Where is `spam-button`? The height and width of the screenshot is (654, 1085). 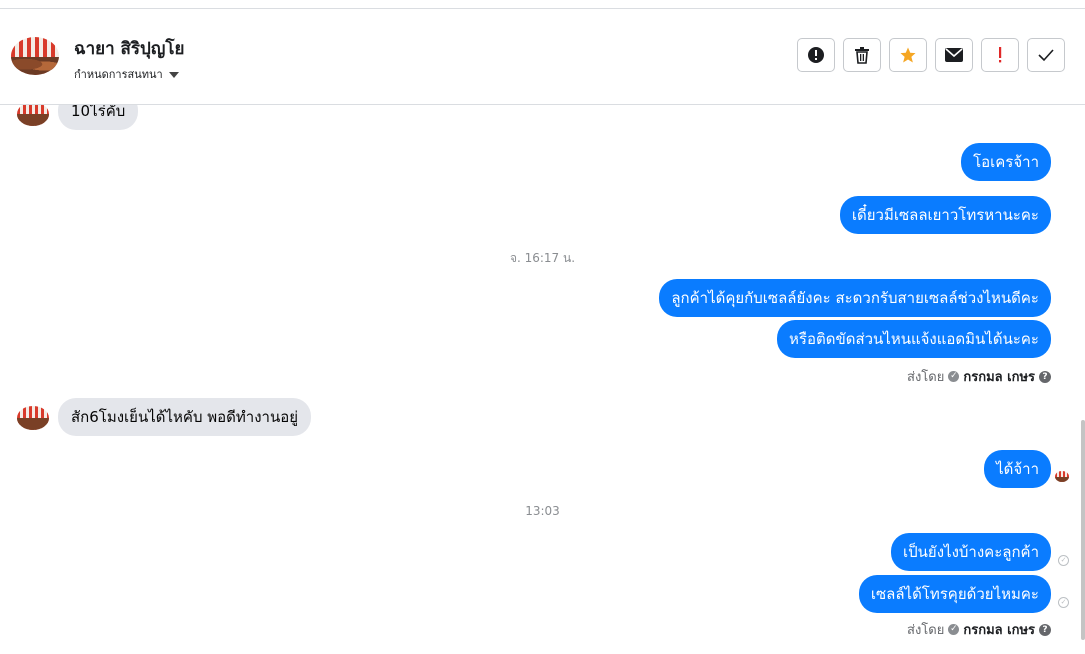 spam-button is located at coordinates (1000, 55).